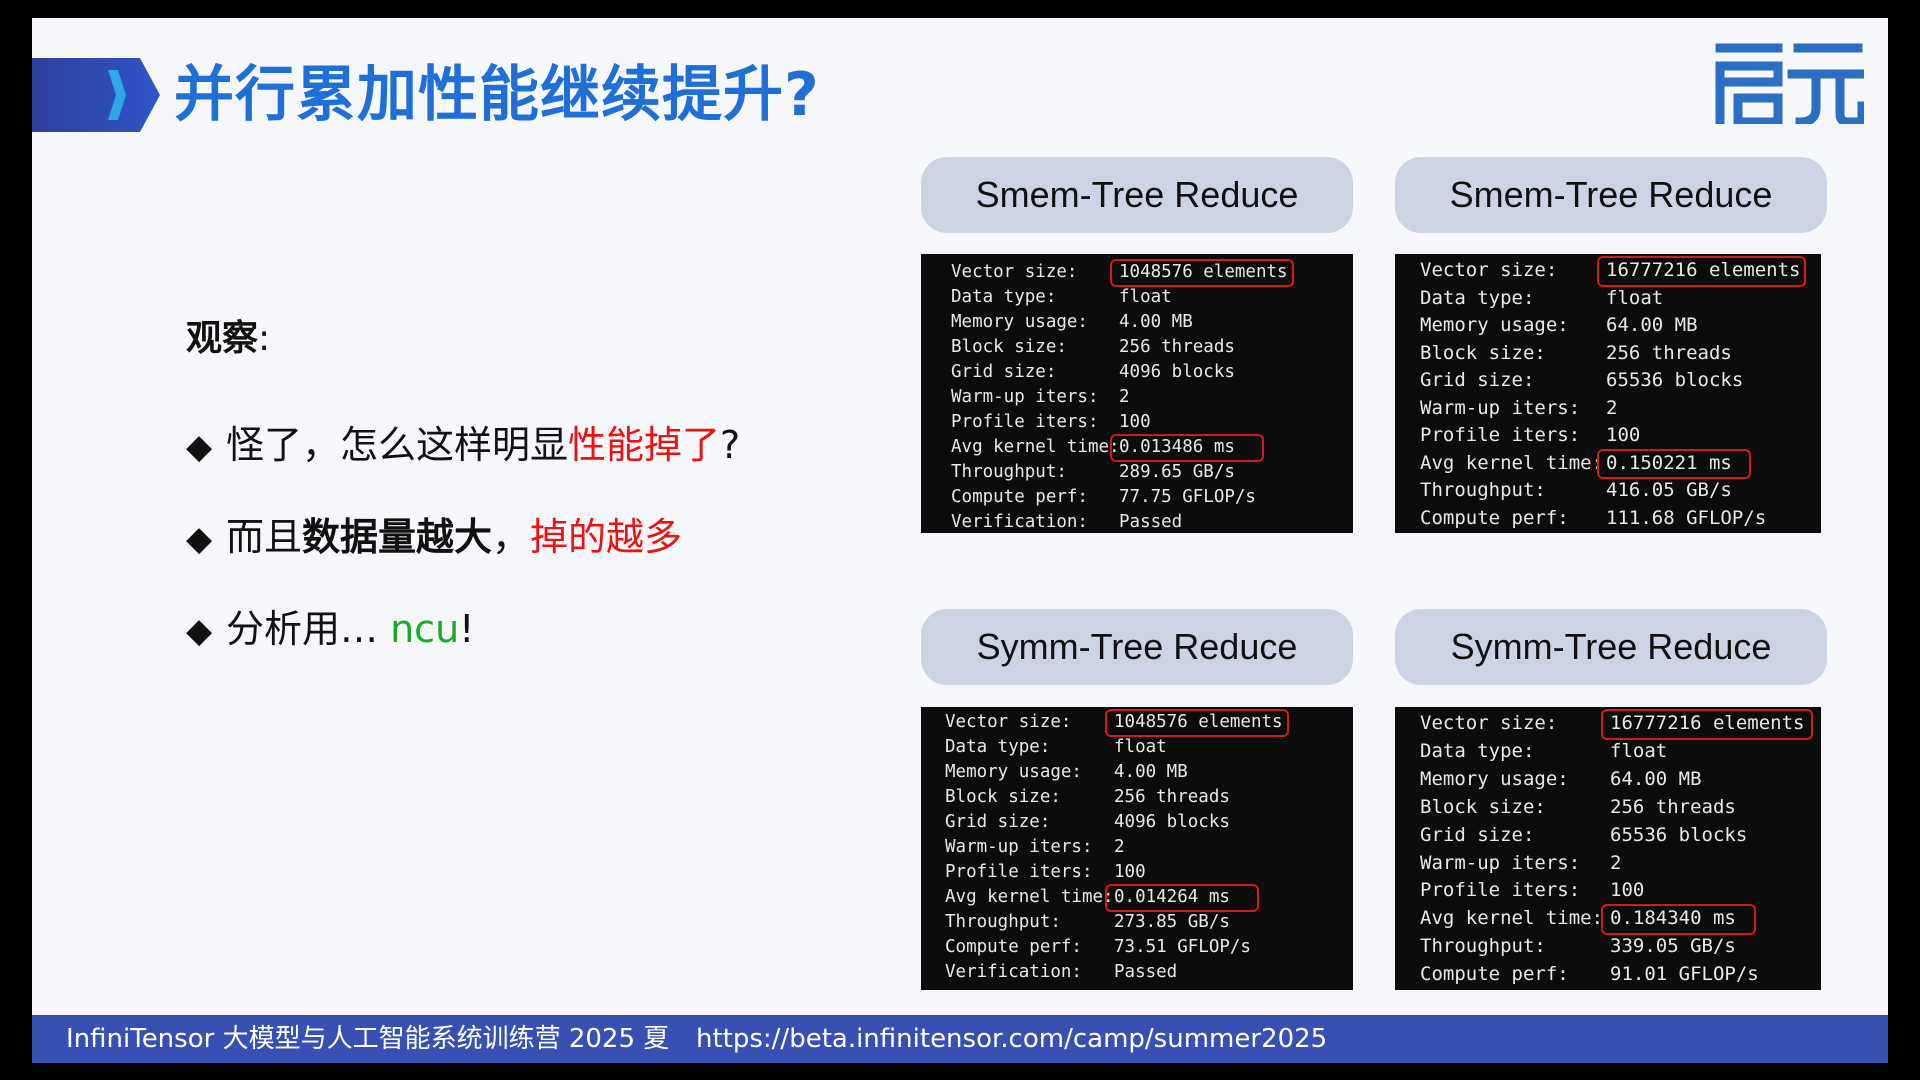 This screenshot has height=1080, width=1920. What do you see at coordinates (497, 95) in the screenshot?
I see `page-title: 并行累加性能继续提升?` at bounding box center [497, 95].